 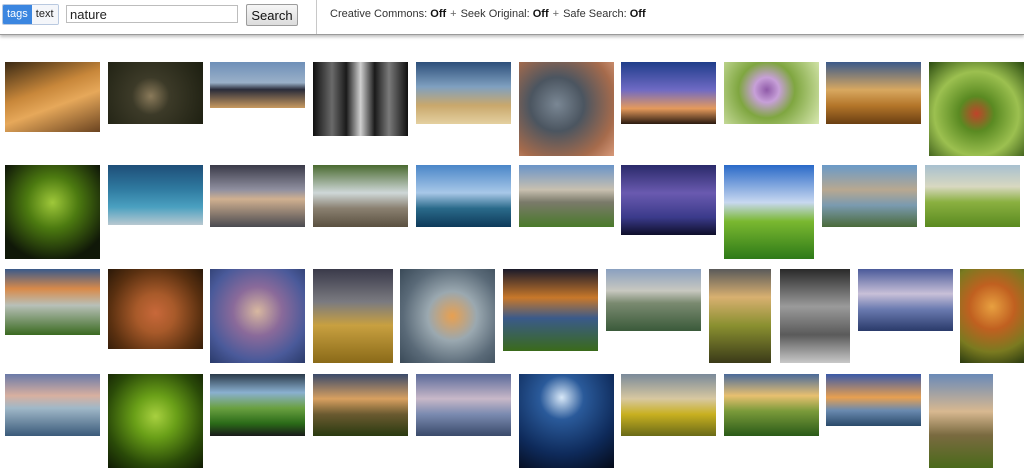 I want to click on safe-search-option: Safe Search: Off, so click(x=604, y=14).